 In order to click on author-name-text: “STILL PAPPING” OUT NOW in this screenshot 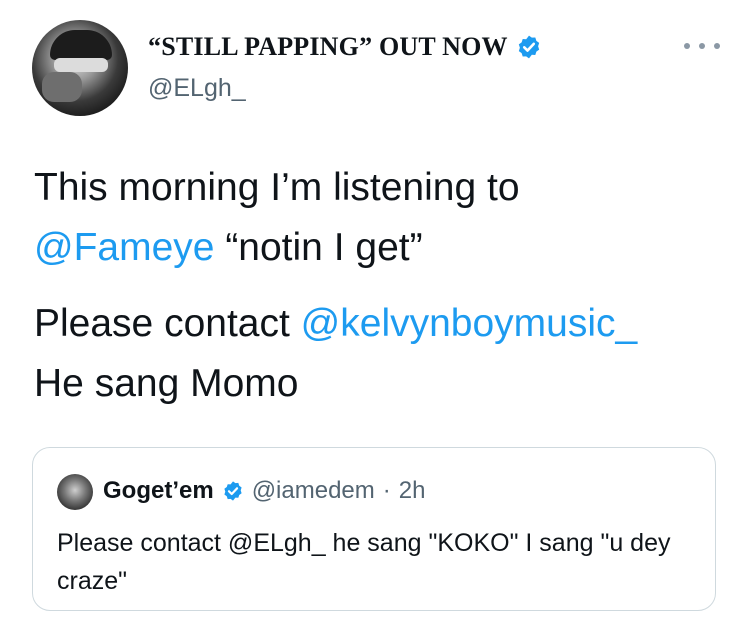, I will do `click(328, 46)`.